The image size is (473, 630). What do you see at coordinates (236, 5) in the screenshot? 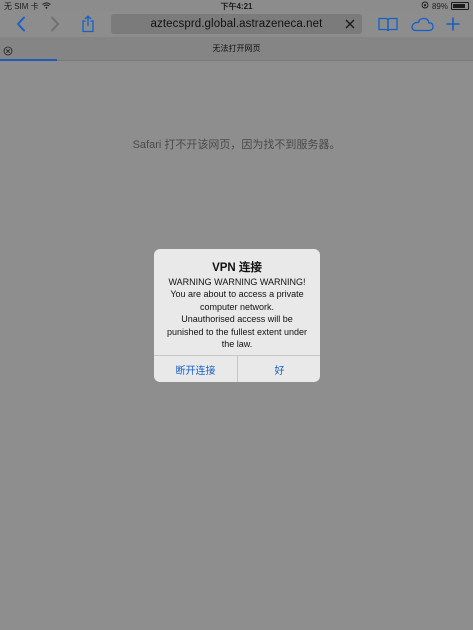
I see `status-bar: 无 SIM 卡 下午4:21 89%` at bounding box center [236, 5].